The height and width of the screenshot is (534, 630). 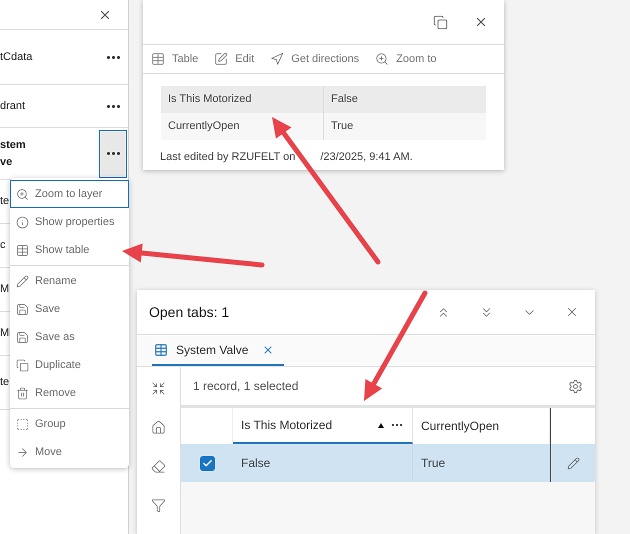 I want to click on menu-item: Show table, so click(x=69, y=250).